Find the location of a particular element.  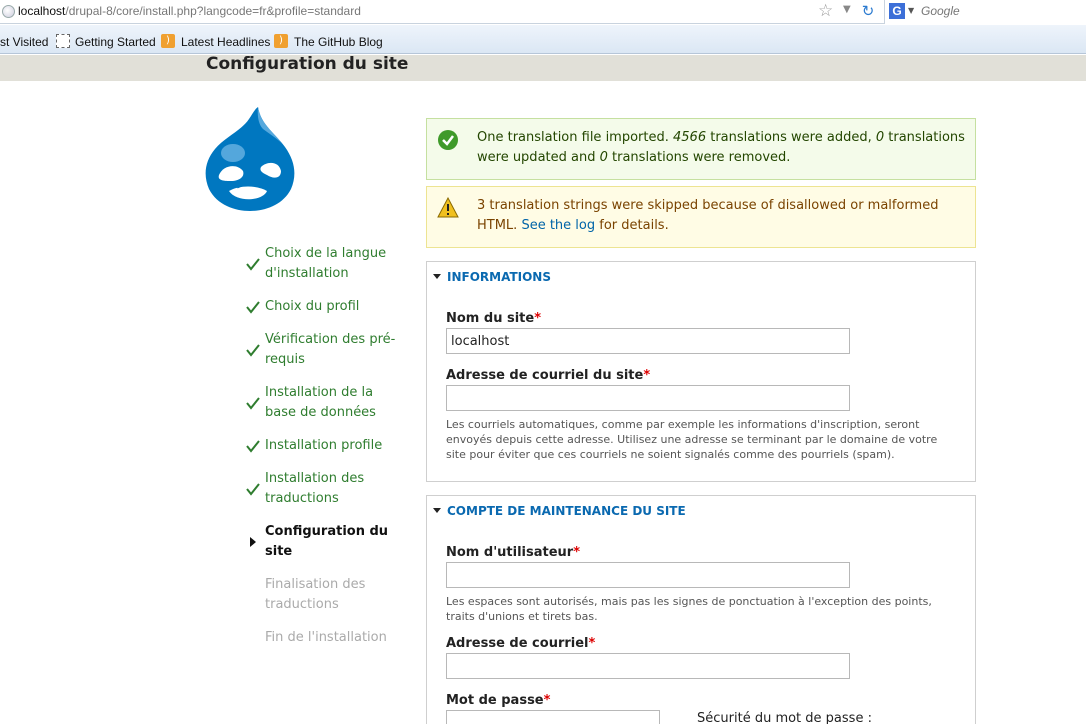

site-identity-icon is located at coordinates (8, 11).